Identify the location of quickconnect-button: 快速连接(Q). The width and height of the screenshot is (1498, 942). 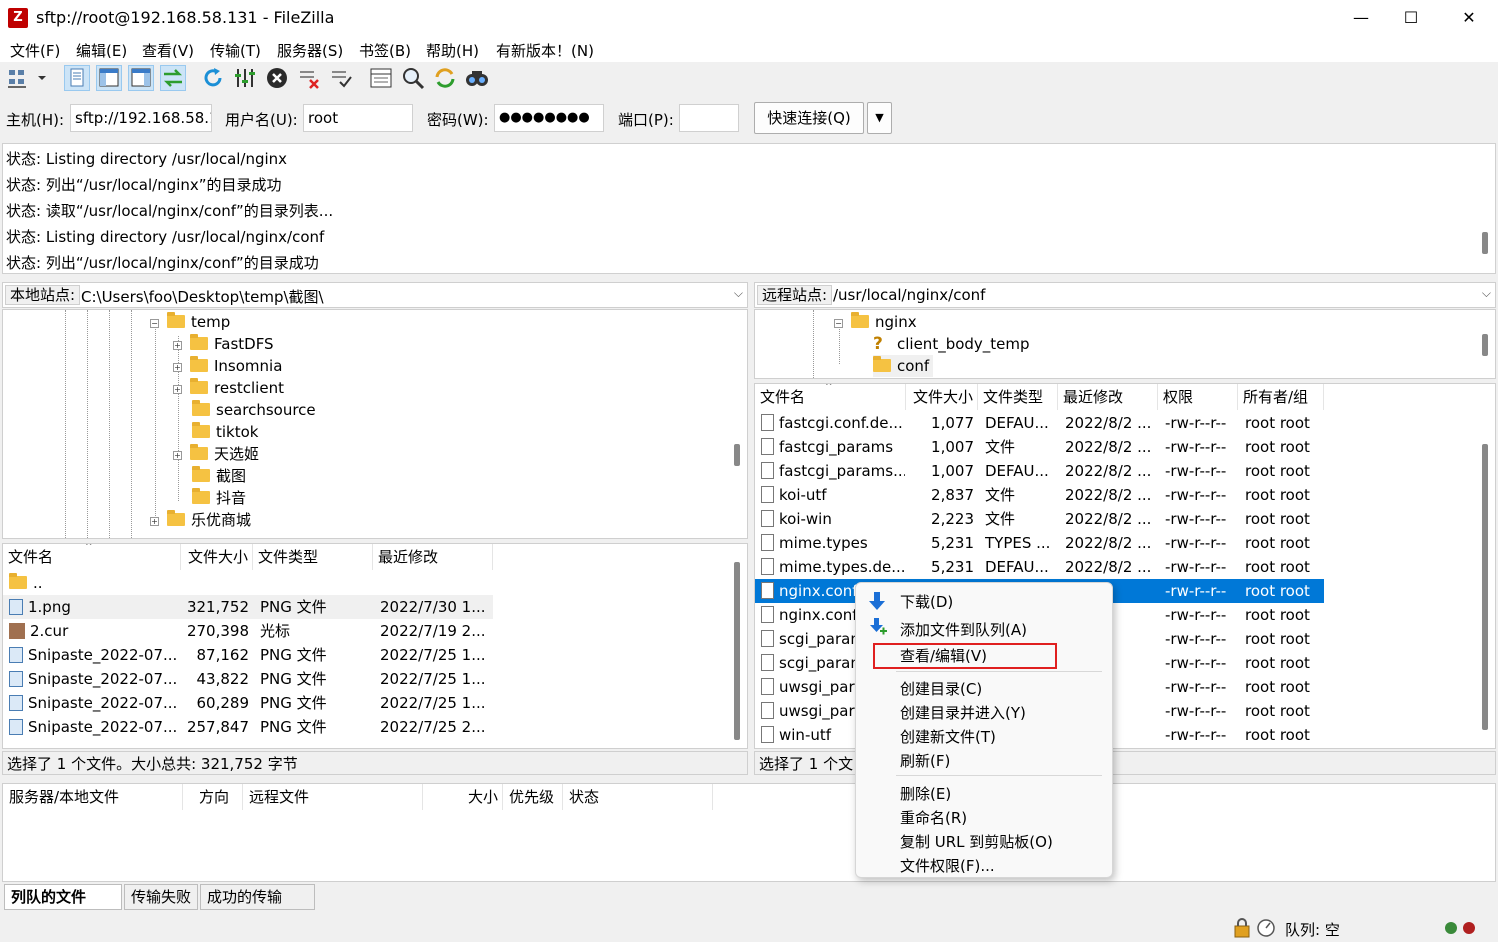
(809, 118).